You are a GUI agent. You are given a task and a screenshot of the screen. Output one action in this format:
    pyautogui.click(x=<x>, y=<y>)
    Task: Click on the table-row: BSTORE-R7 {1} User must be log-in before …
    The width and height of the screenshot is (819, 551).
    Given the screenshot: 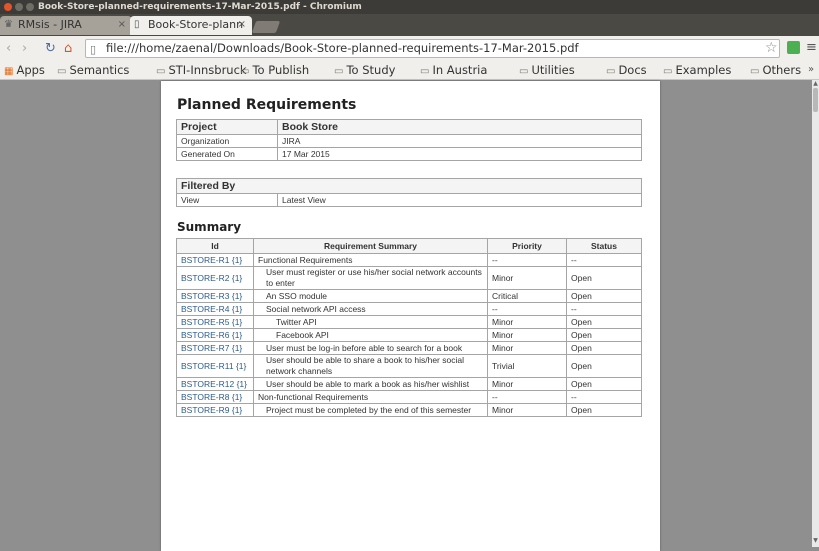 What is the action you would take?
    pyautogui.click(x=409, y=348)
    